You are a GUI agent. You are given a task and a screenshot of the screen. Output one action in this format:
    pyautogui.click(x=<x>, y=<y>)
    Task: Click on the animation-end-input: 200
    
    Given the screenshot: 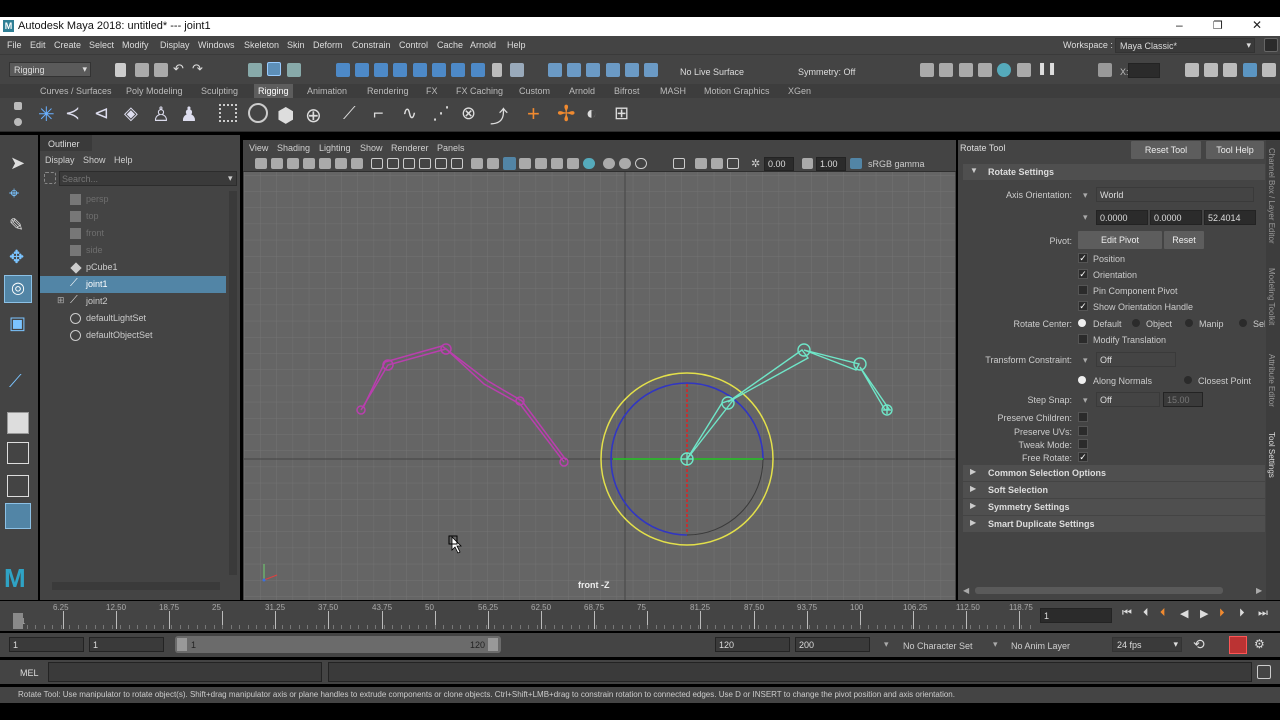 What is the action you would take?
    pyautogui.click(x=832, y=644)
    